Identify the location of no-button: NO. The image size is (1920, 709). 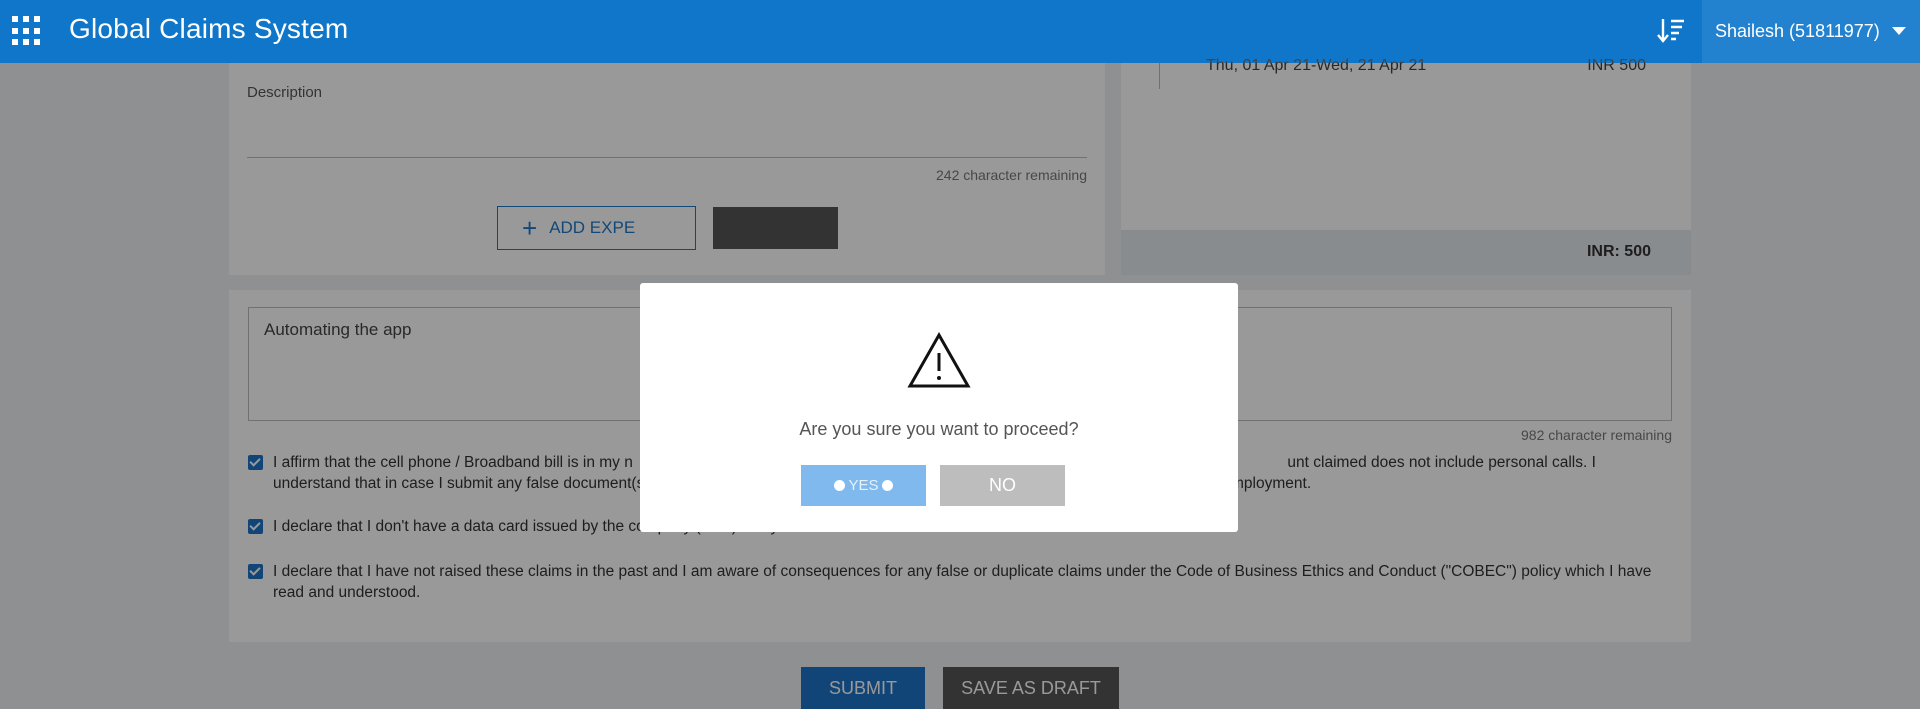
(1002, 485).